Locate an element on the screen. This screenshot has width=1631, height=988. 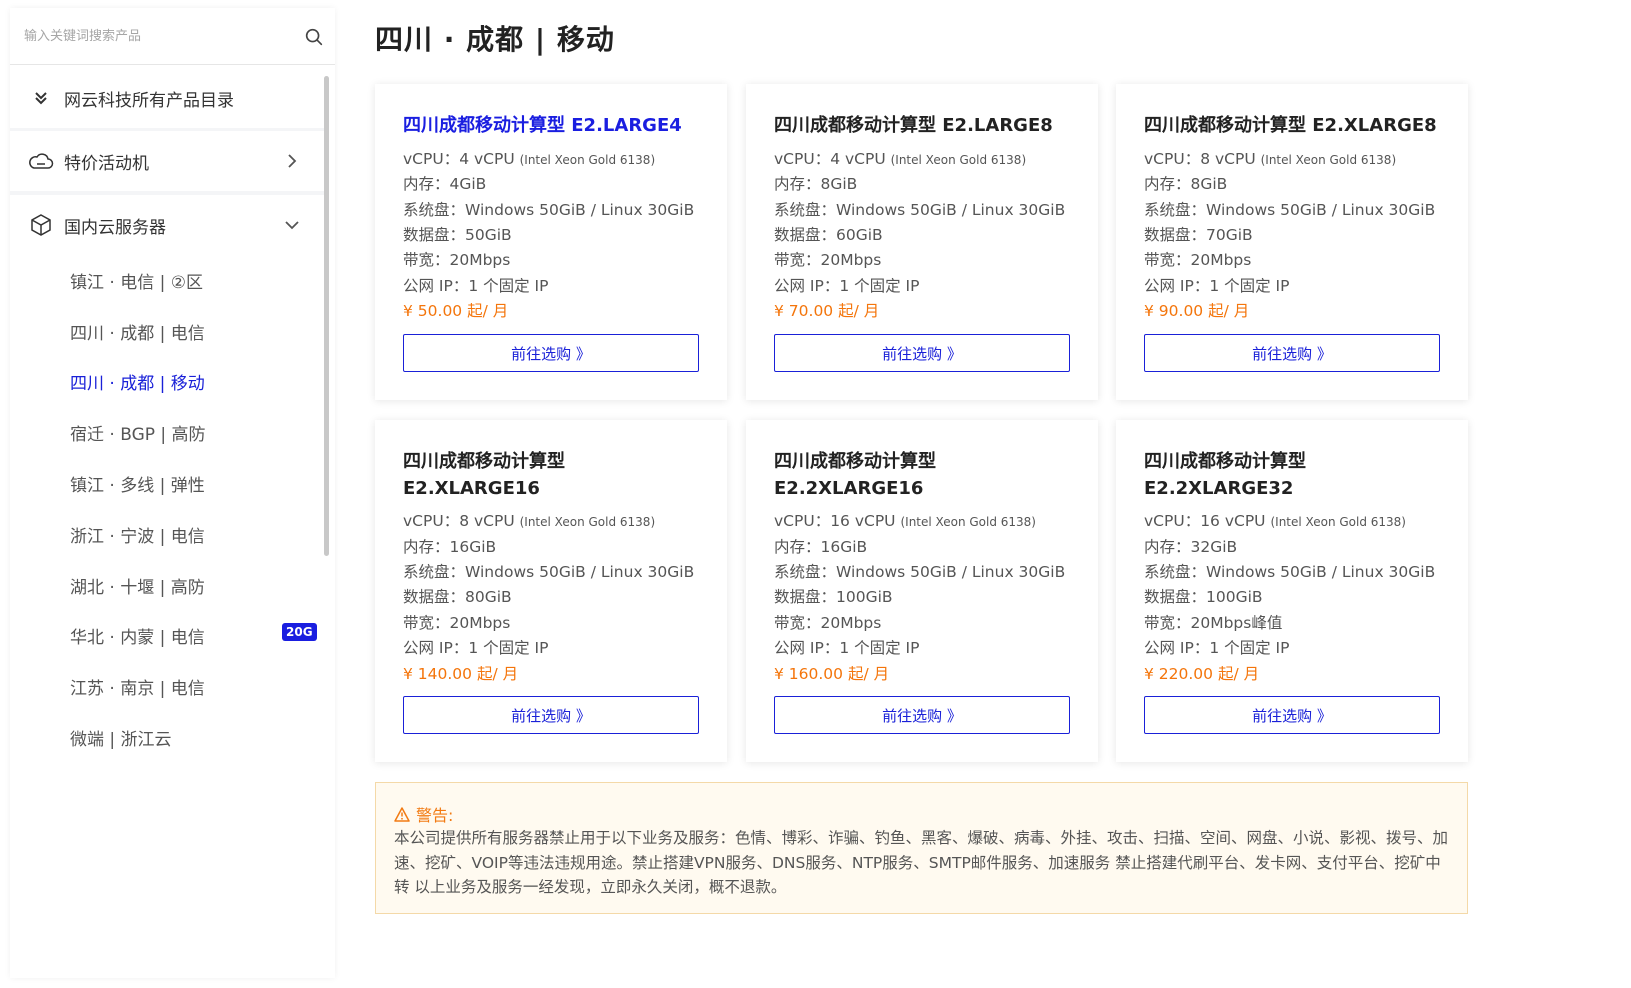
sidebar-item-huabei-neimeng-row: 华北 · 内蒙 | 电信 20G is located at coordinates (167, 635).